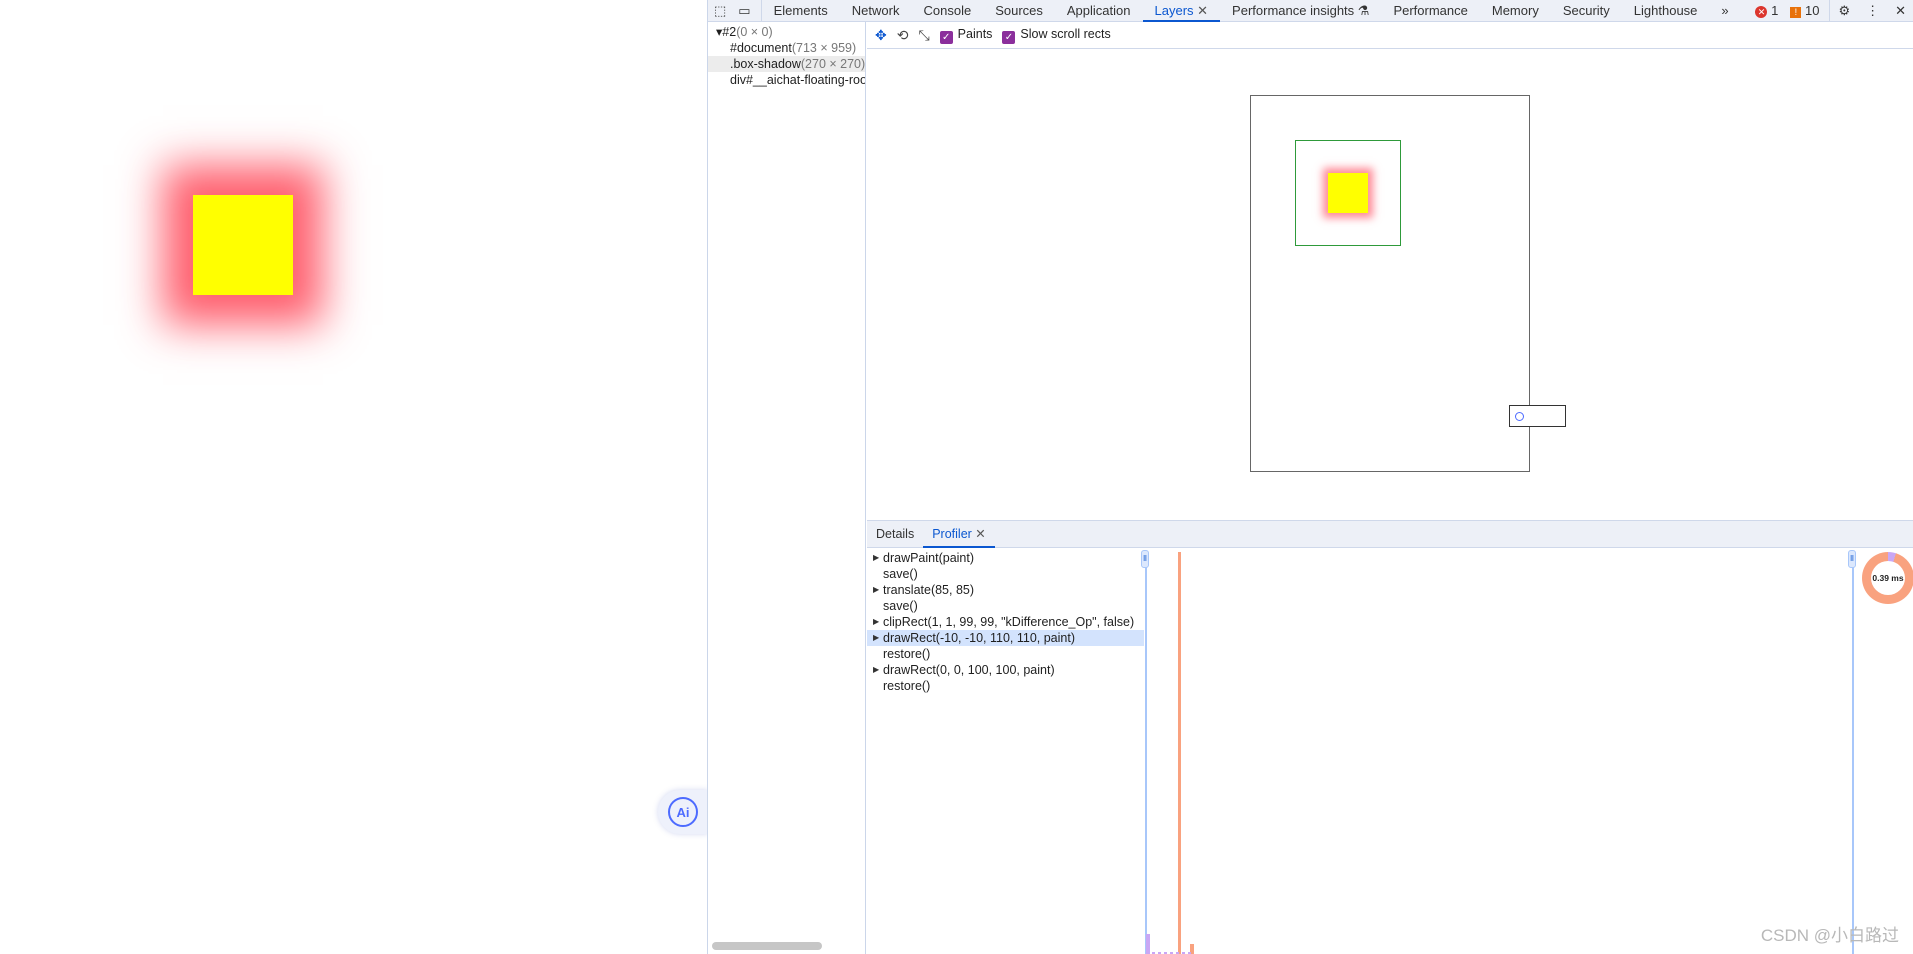 Image resolution: width=1913 pixels, height=954 pixels. Describe the element at coordinates (243, 245) in the screenshot. I see `box-shadow-square` at that location.